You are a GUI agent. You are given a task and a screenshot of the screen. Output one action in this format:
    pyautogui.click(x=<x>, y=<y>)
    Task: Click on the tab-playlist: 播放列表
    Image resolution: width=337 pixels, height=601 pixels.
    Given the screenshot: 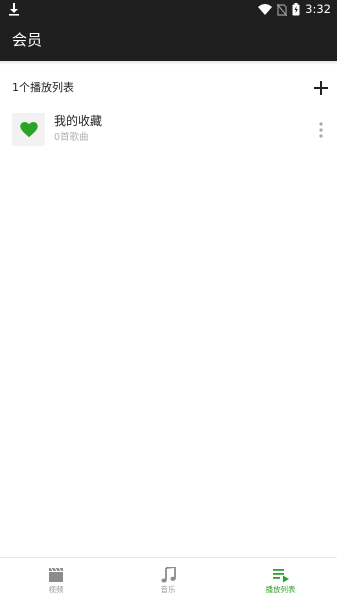 What is the action you would take?
    pyautogui.click(x=280, y=579)
    